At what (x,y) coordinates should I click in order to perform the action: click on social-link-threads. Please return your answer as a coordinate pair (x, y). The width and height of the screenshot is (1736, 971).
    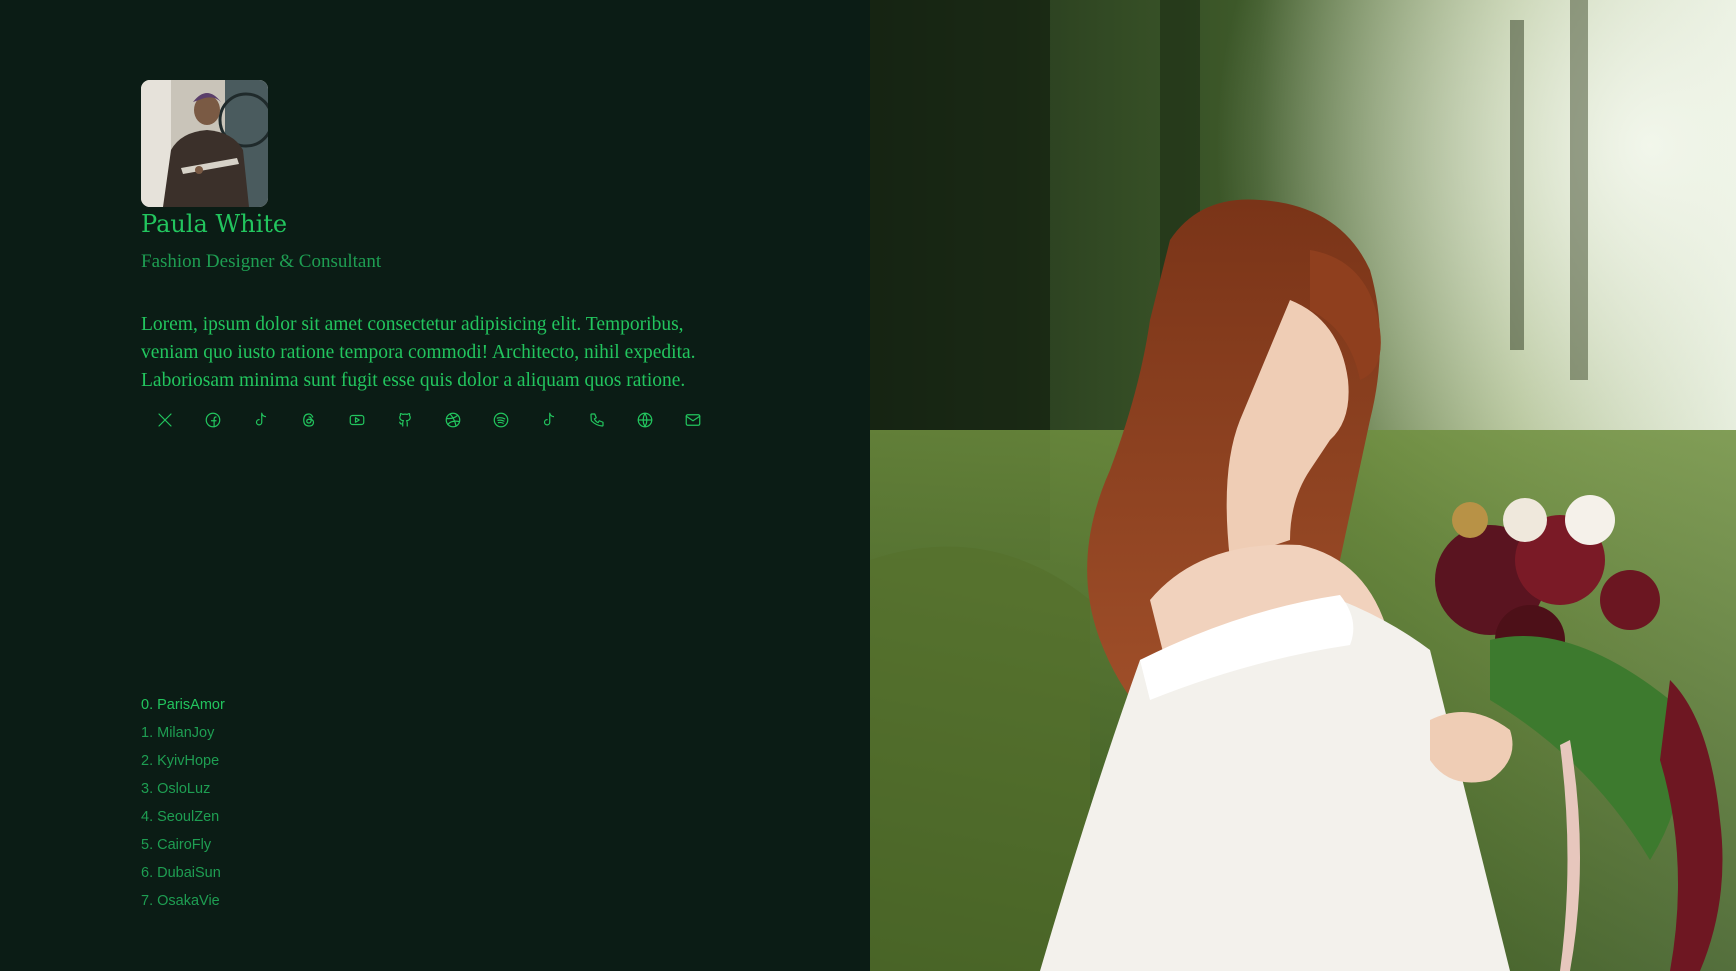
    Looking at the image, I should click on (324, 420).